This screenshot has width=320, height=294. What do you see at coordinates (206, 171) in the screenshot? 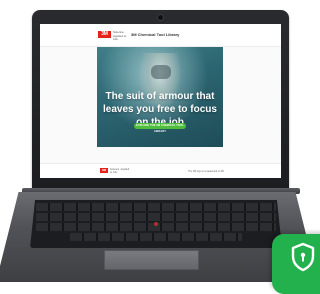
I see `footer-trademark-note: The 3M logo is a trademark of 3M` at bounding box center [206, 171].